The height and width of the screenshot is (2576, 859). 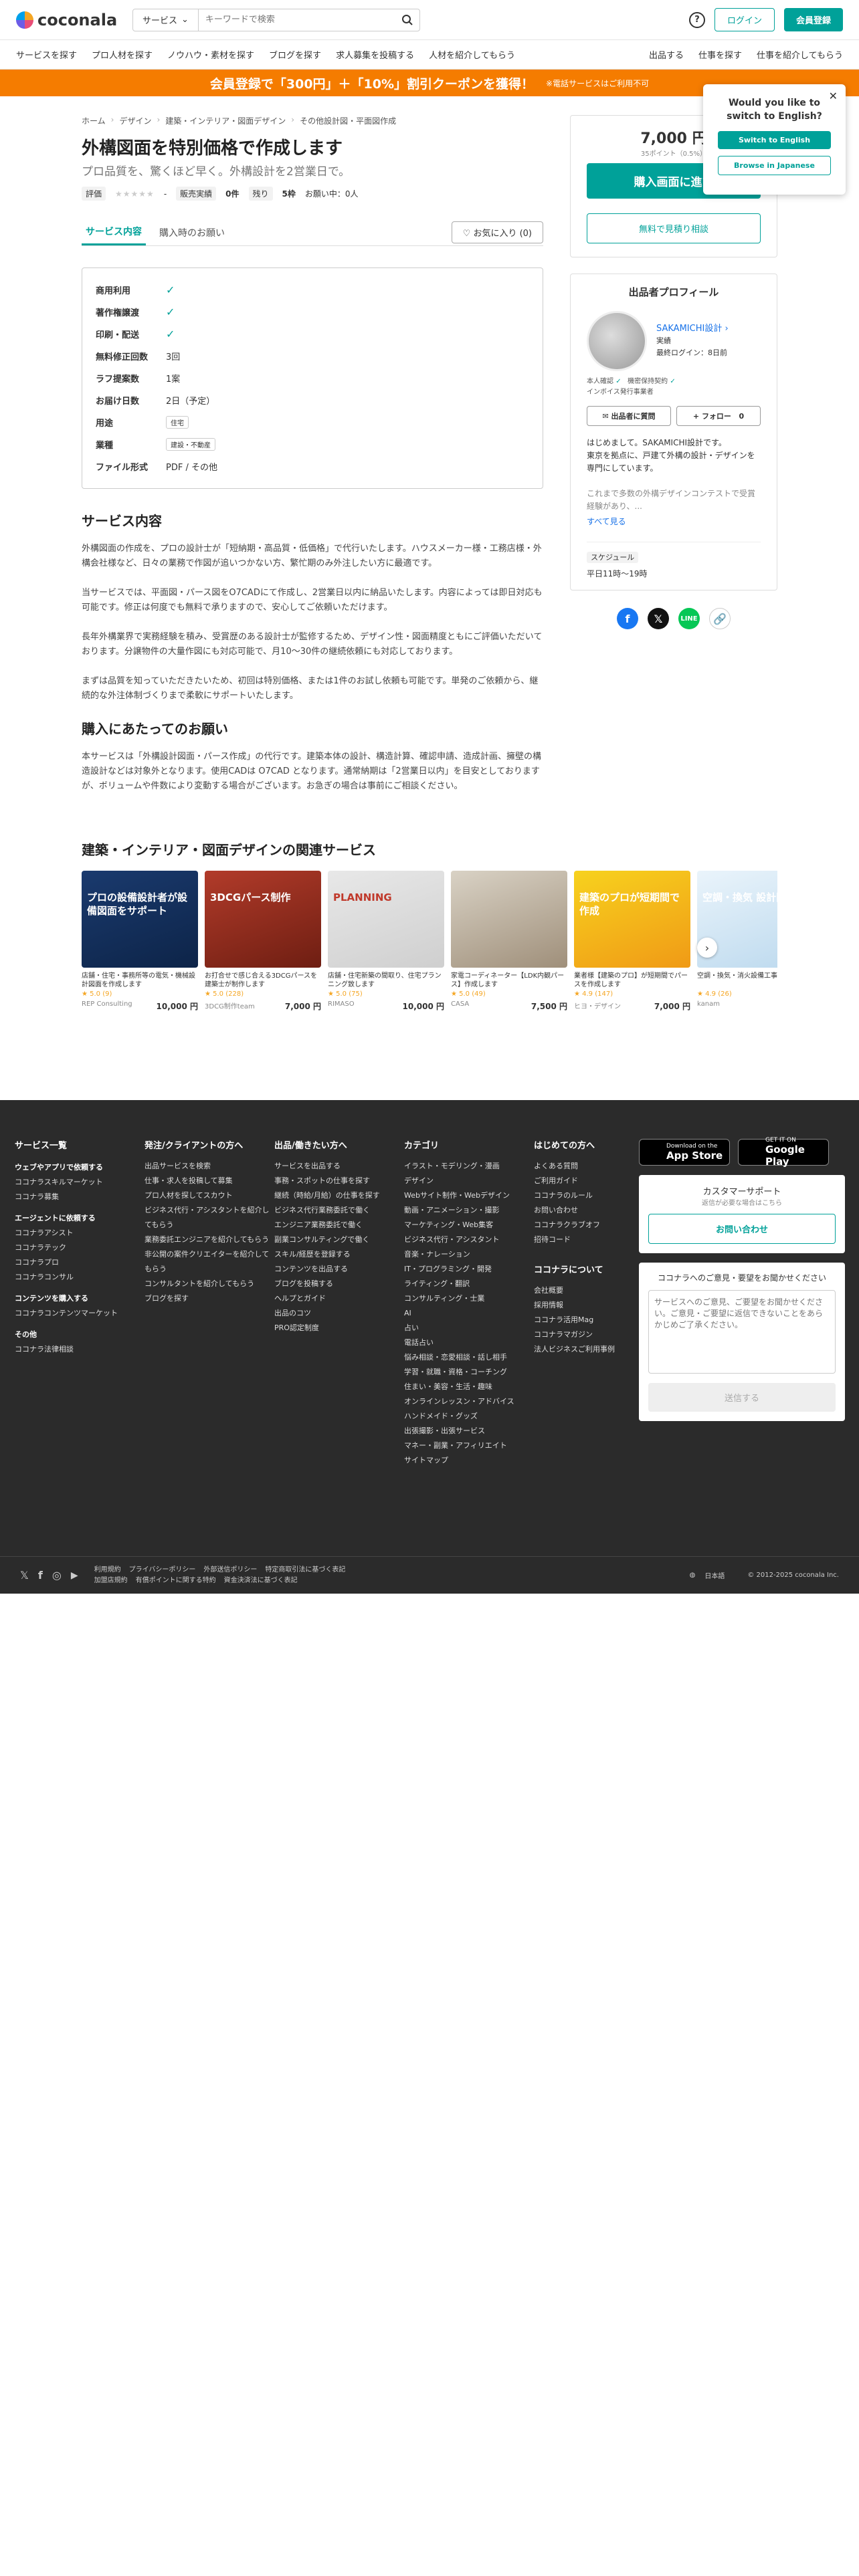 I want to click on tab-purchase-notice: 購入時のお願い, so click(x=192, y=232).